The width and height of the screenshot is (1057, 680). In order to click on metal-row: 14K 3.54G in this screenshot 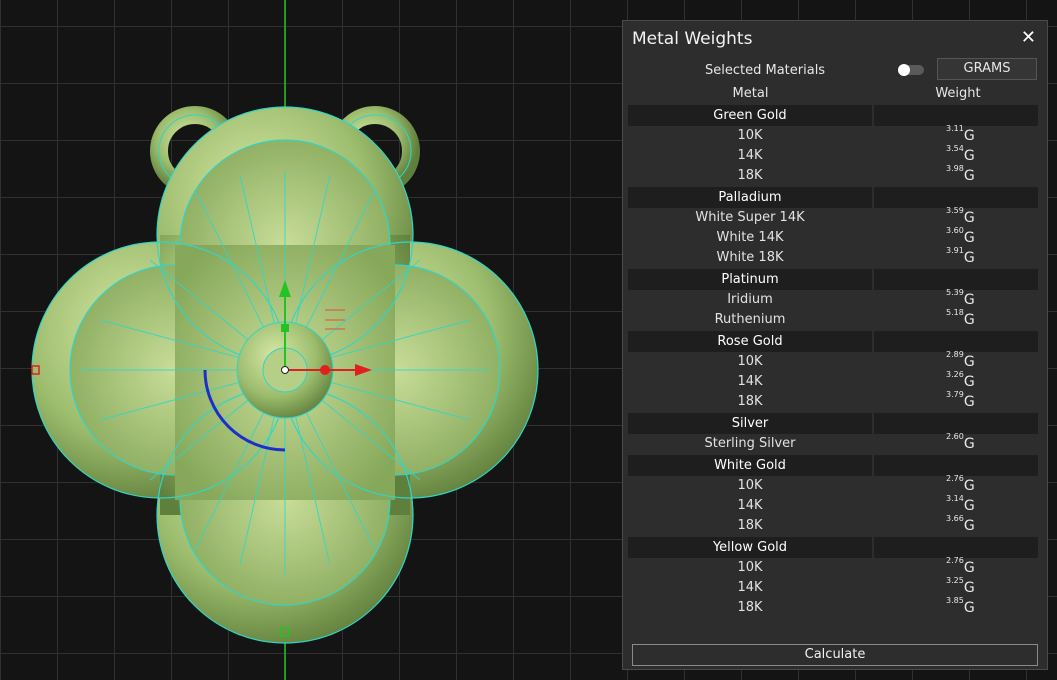, I will do `click(833, 155)`.